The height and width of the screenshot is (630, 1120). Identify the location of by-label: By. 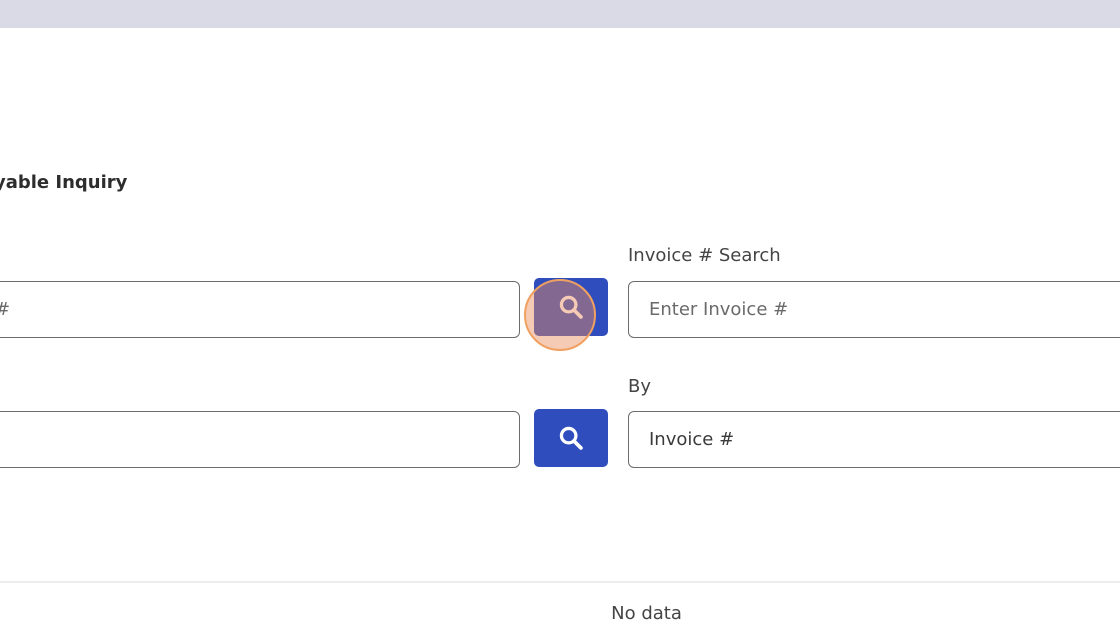
(640, 386).